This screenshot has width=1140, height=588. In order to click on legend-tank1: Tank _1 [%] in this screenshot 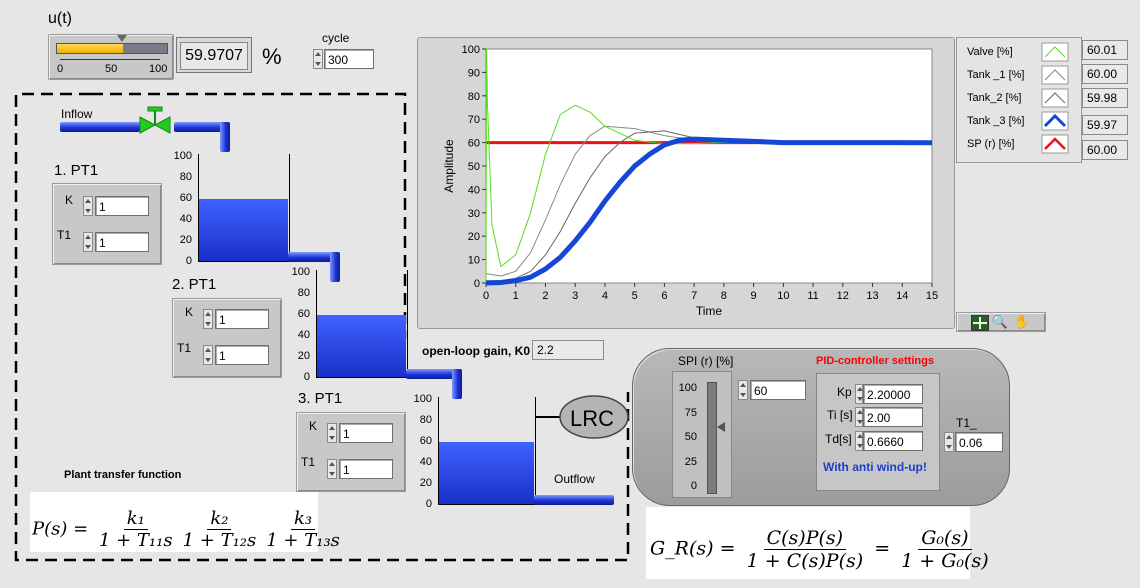, I will do `click(996, 75)`.